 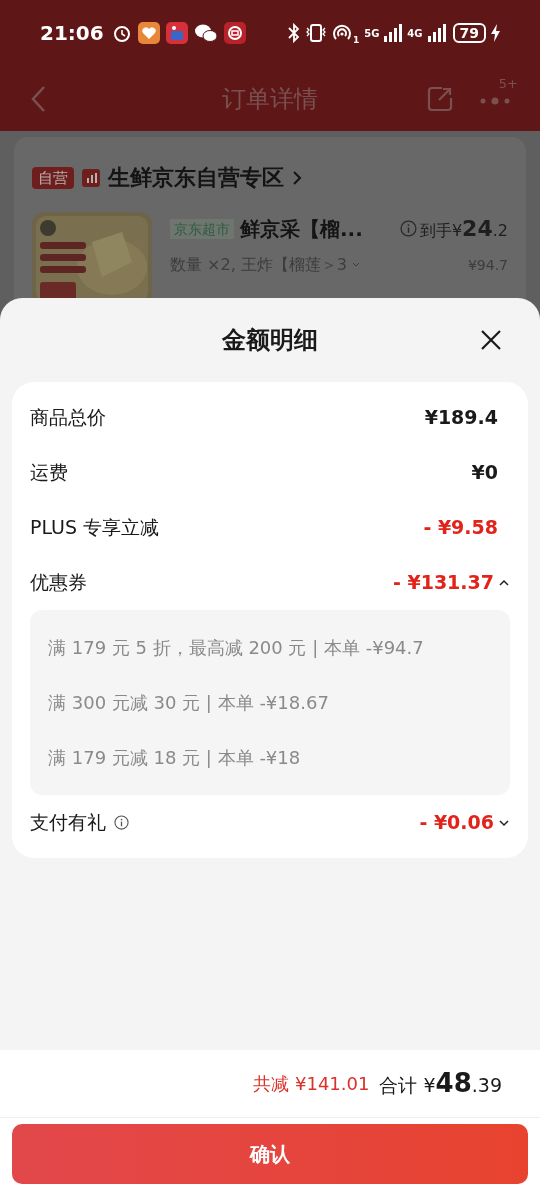 What do you see at coordinates (38, 98) in the screenshot?
I see `back-icon` at bounding box center [38, 98].